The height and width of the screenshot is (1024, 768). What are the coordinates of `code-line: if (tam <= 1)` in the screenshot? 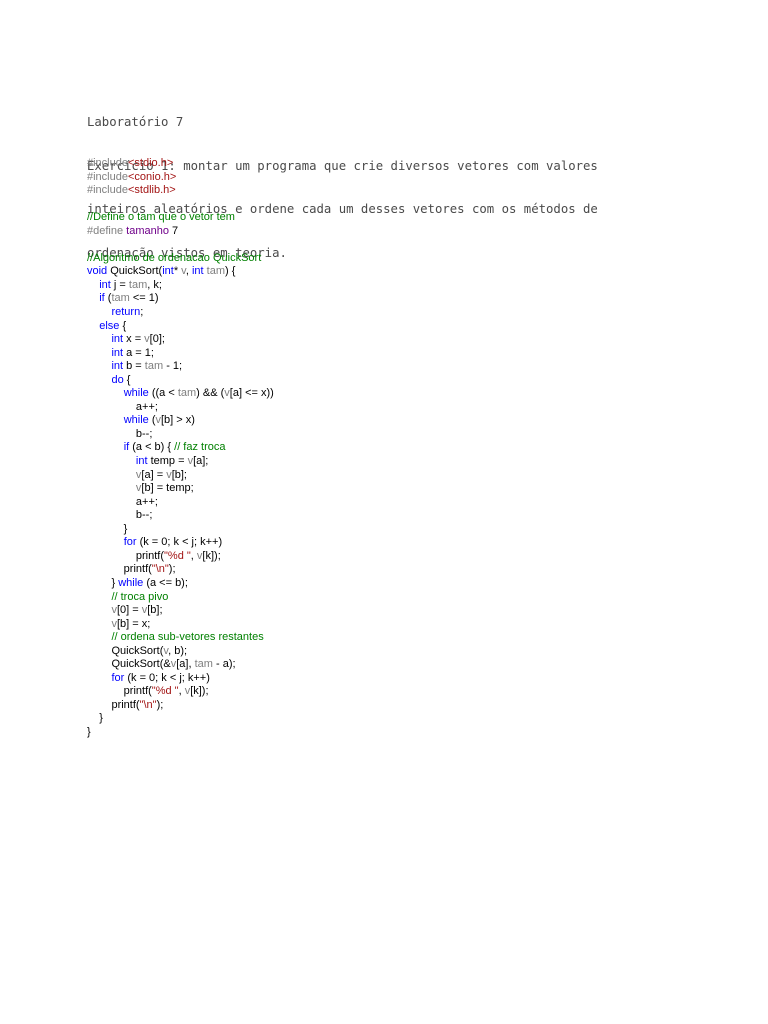 It's located at (387, 299).